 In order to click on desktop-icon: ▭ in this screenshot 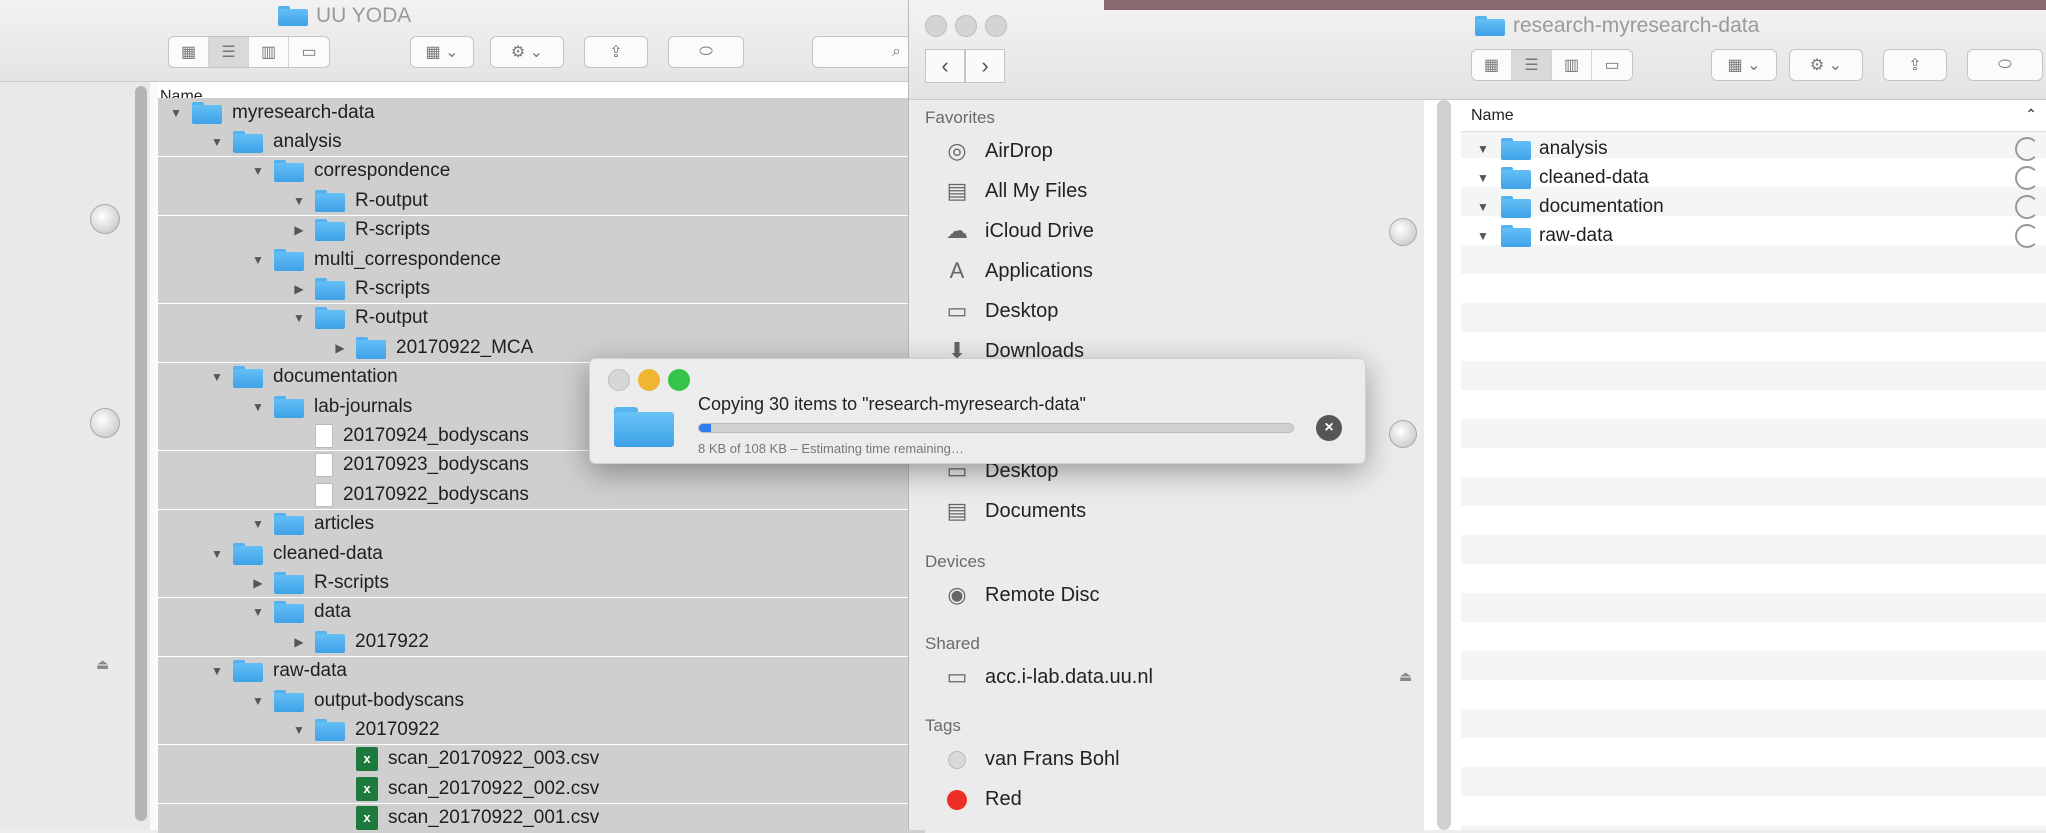, I will do `click(957, 310)`.